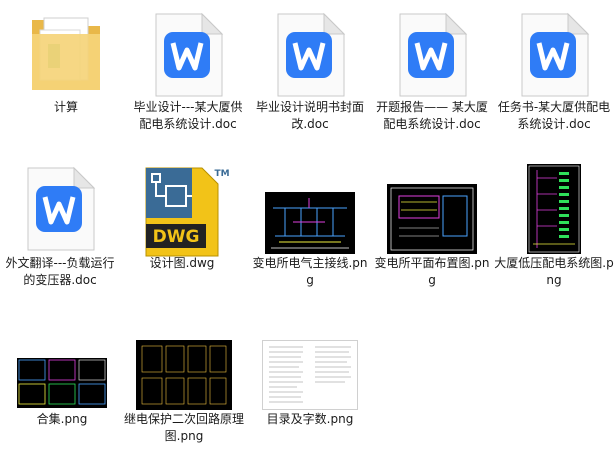 This screenshot has height=468, width=614. What do you see at coordinates (182, 263) in the screenshot?
I see `file-name: 设计图.dwg` at bounding box center [182, 263].